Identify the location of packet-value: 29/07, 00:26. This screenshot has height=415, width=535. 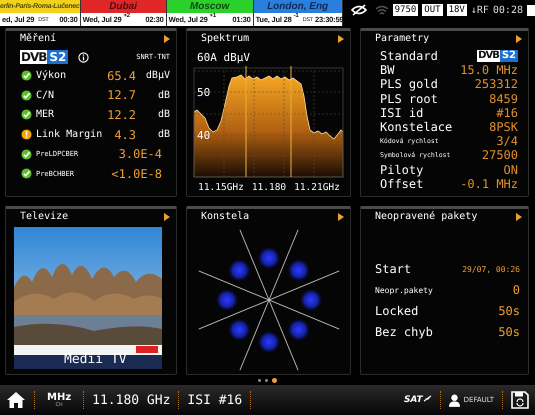
(491, 269).